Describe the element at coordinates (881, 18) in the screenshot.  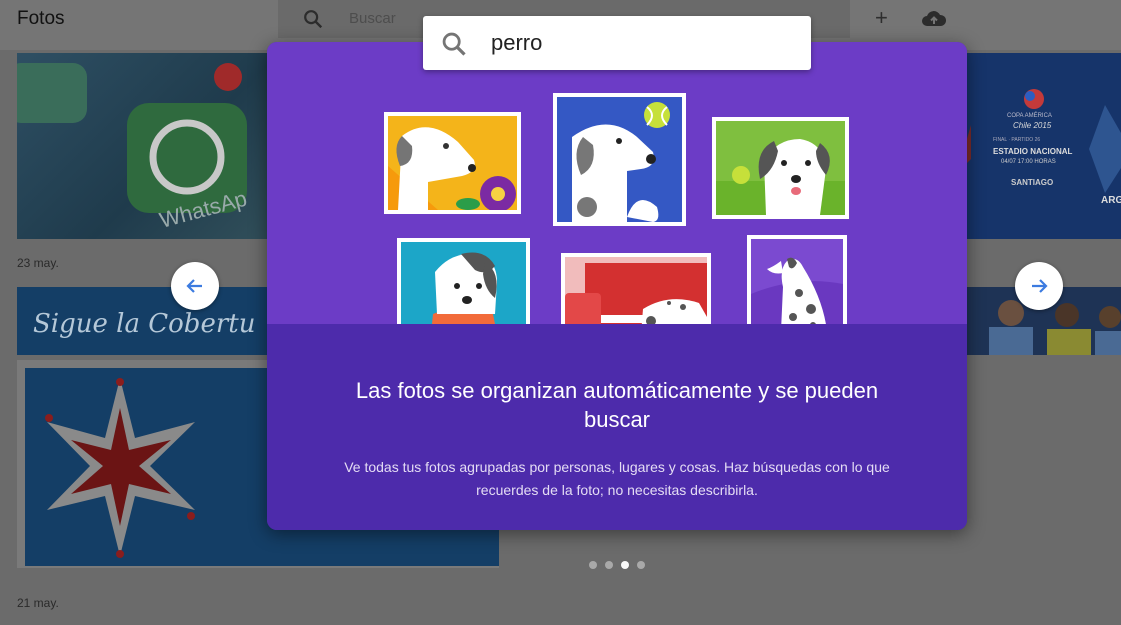
I see `plus-icon: +` at that location.